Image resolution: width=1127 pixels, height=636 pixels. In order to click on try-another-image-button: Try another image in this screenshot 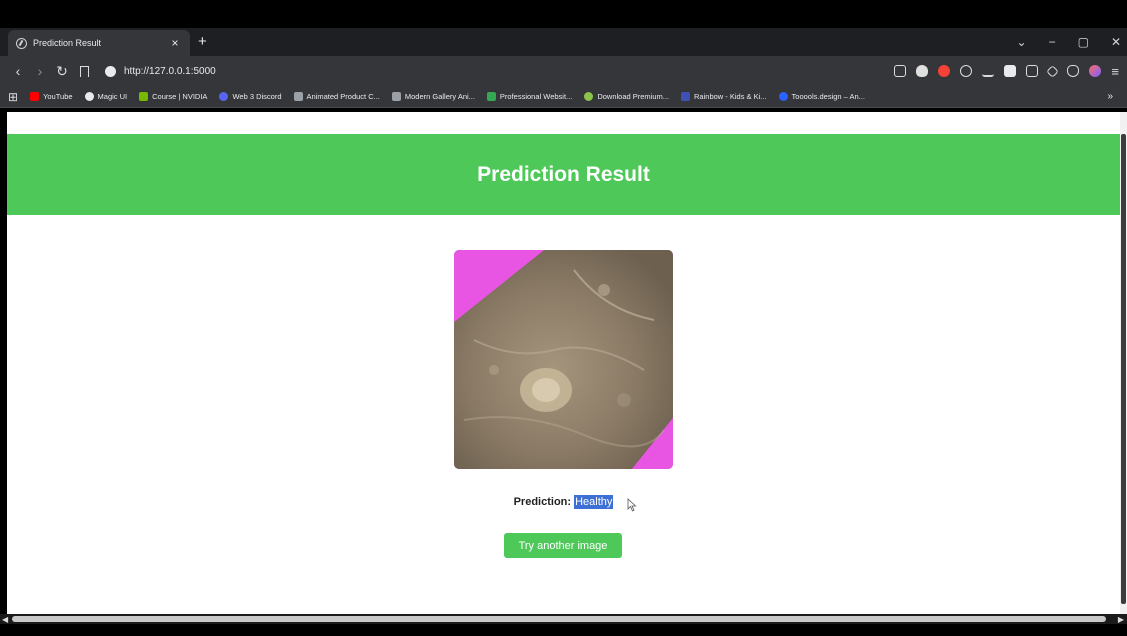, I will do `click(563, 545)`.